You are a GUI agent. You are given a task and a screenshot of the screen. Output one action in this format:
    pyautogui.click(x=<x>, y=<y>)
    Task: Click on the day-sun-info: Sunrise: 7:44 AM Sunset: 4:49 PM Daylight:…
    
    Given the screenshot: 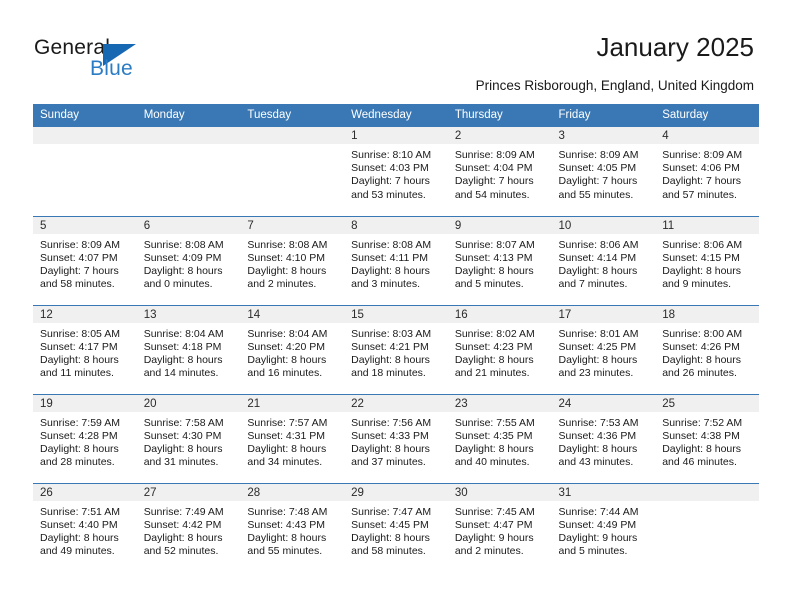 What is the action you would take?
    pyautogui.click(x=604, y=530)
    